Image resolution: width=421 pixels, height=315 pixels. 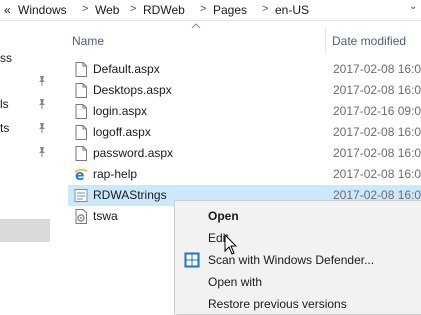 I want to click on file-row: password.aspx 2017-02-08 16:00, so click(x=244, y=153).